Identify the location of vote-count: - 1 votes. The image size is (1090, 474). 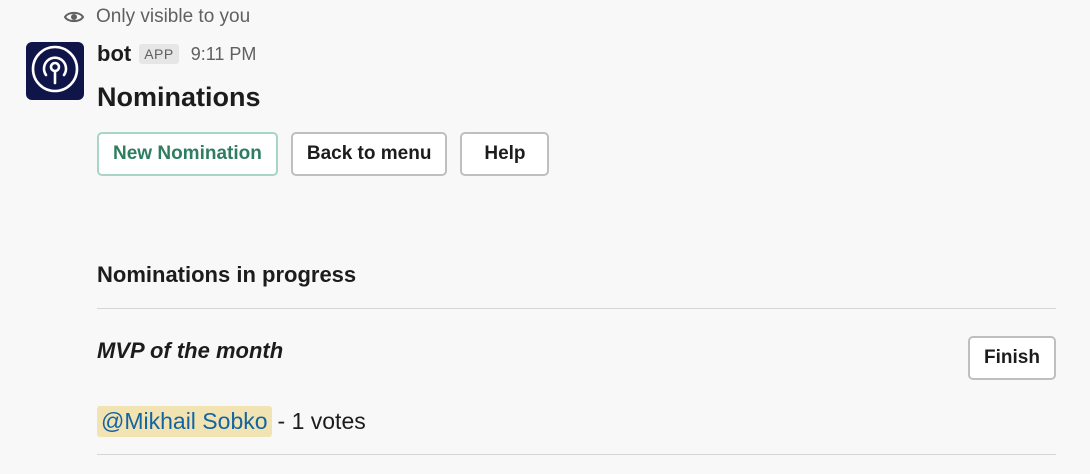
(321, 421).